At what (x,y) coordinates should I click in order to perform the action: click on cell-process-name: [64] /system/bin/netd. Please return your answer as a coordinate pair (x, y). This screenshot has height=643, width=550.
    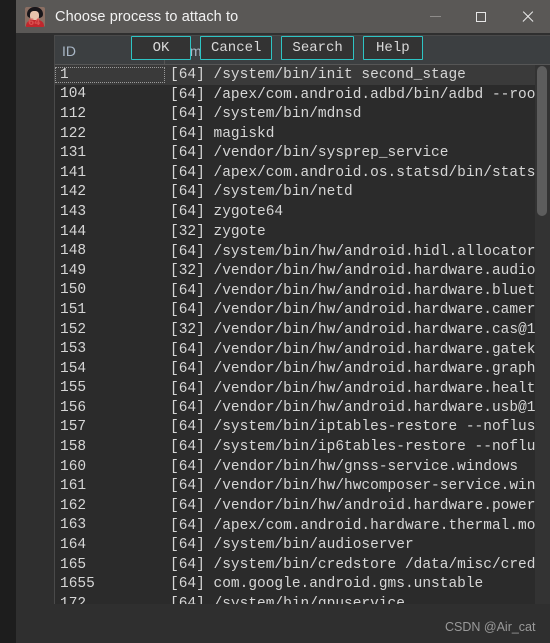
    Looking at the image, I should click on (261, 192).